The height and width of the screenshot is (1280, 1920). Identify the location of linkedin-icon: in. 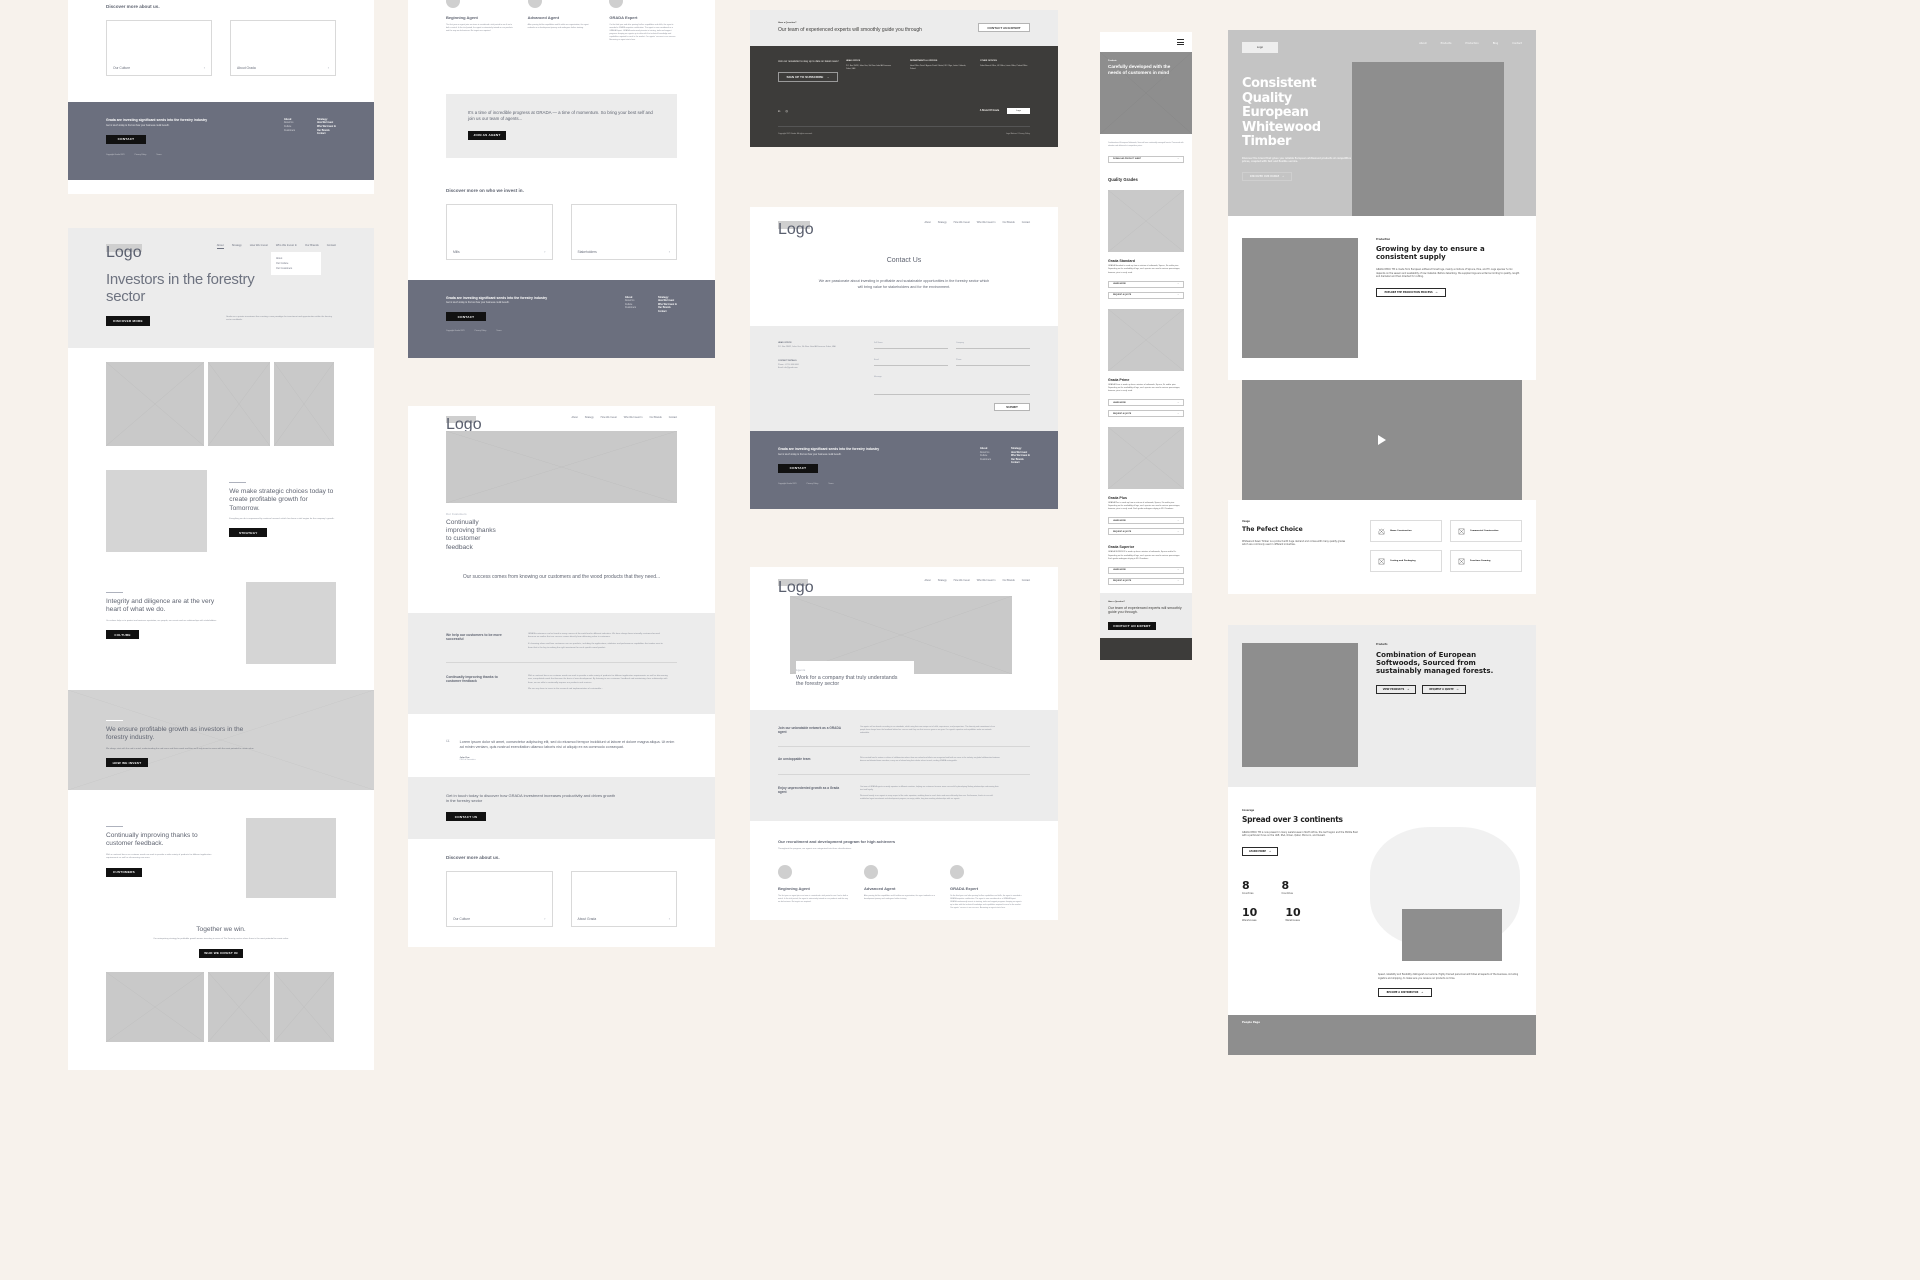
(779, 111).